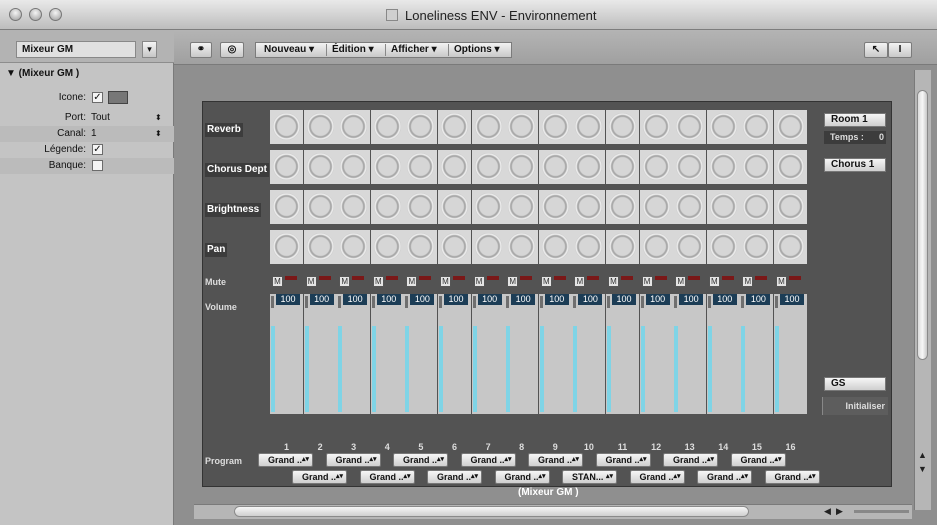 This screenshot has width=937, height=525. Describe the element at coordinates (353, 50) in the screenshot. I see `menu-edition: Édition ▾` at that location.